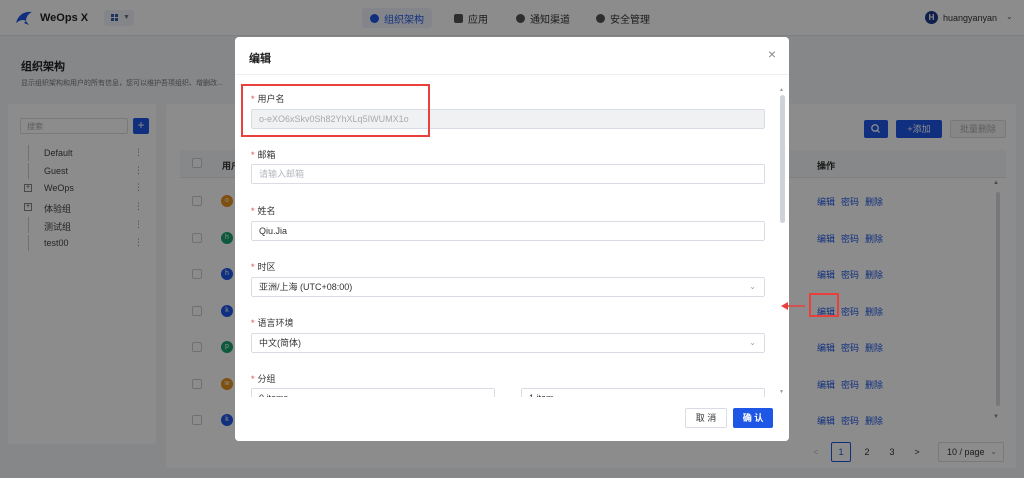  I want to click on scroll-up-icon: ▲, so click(781, 90).